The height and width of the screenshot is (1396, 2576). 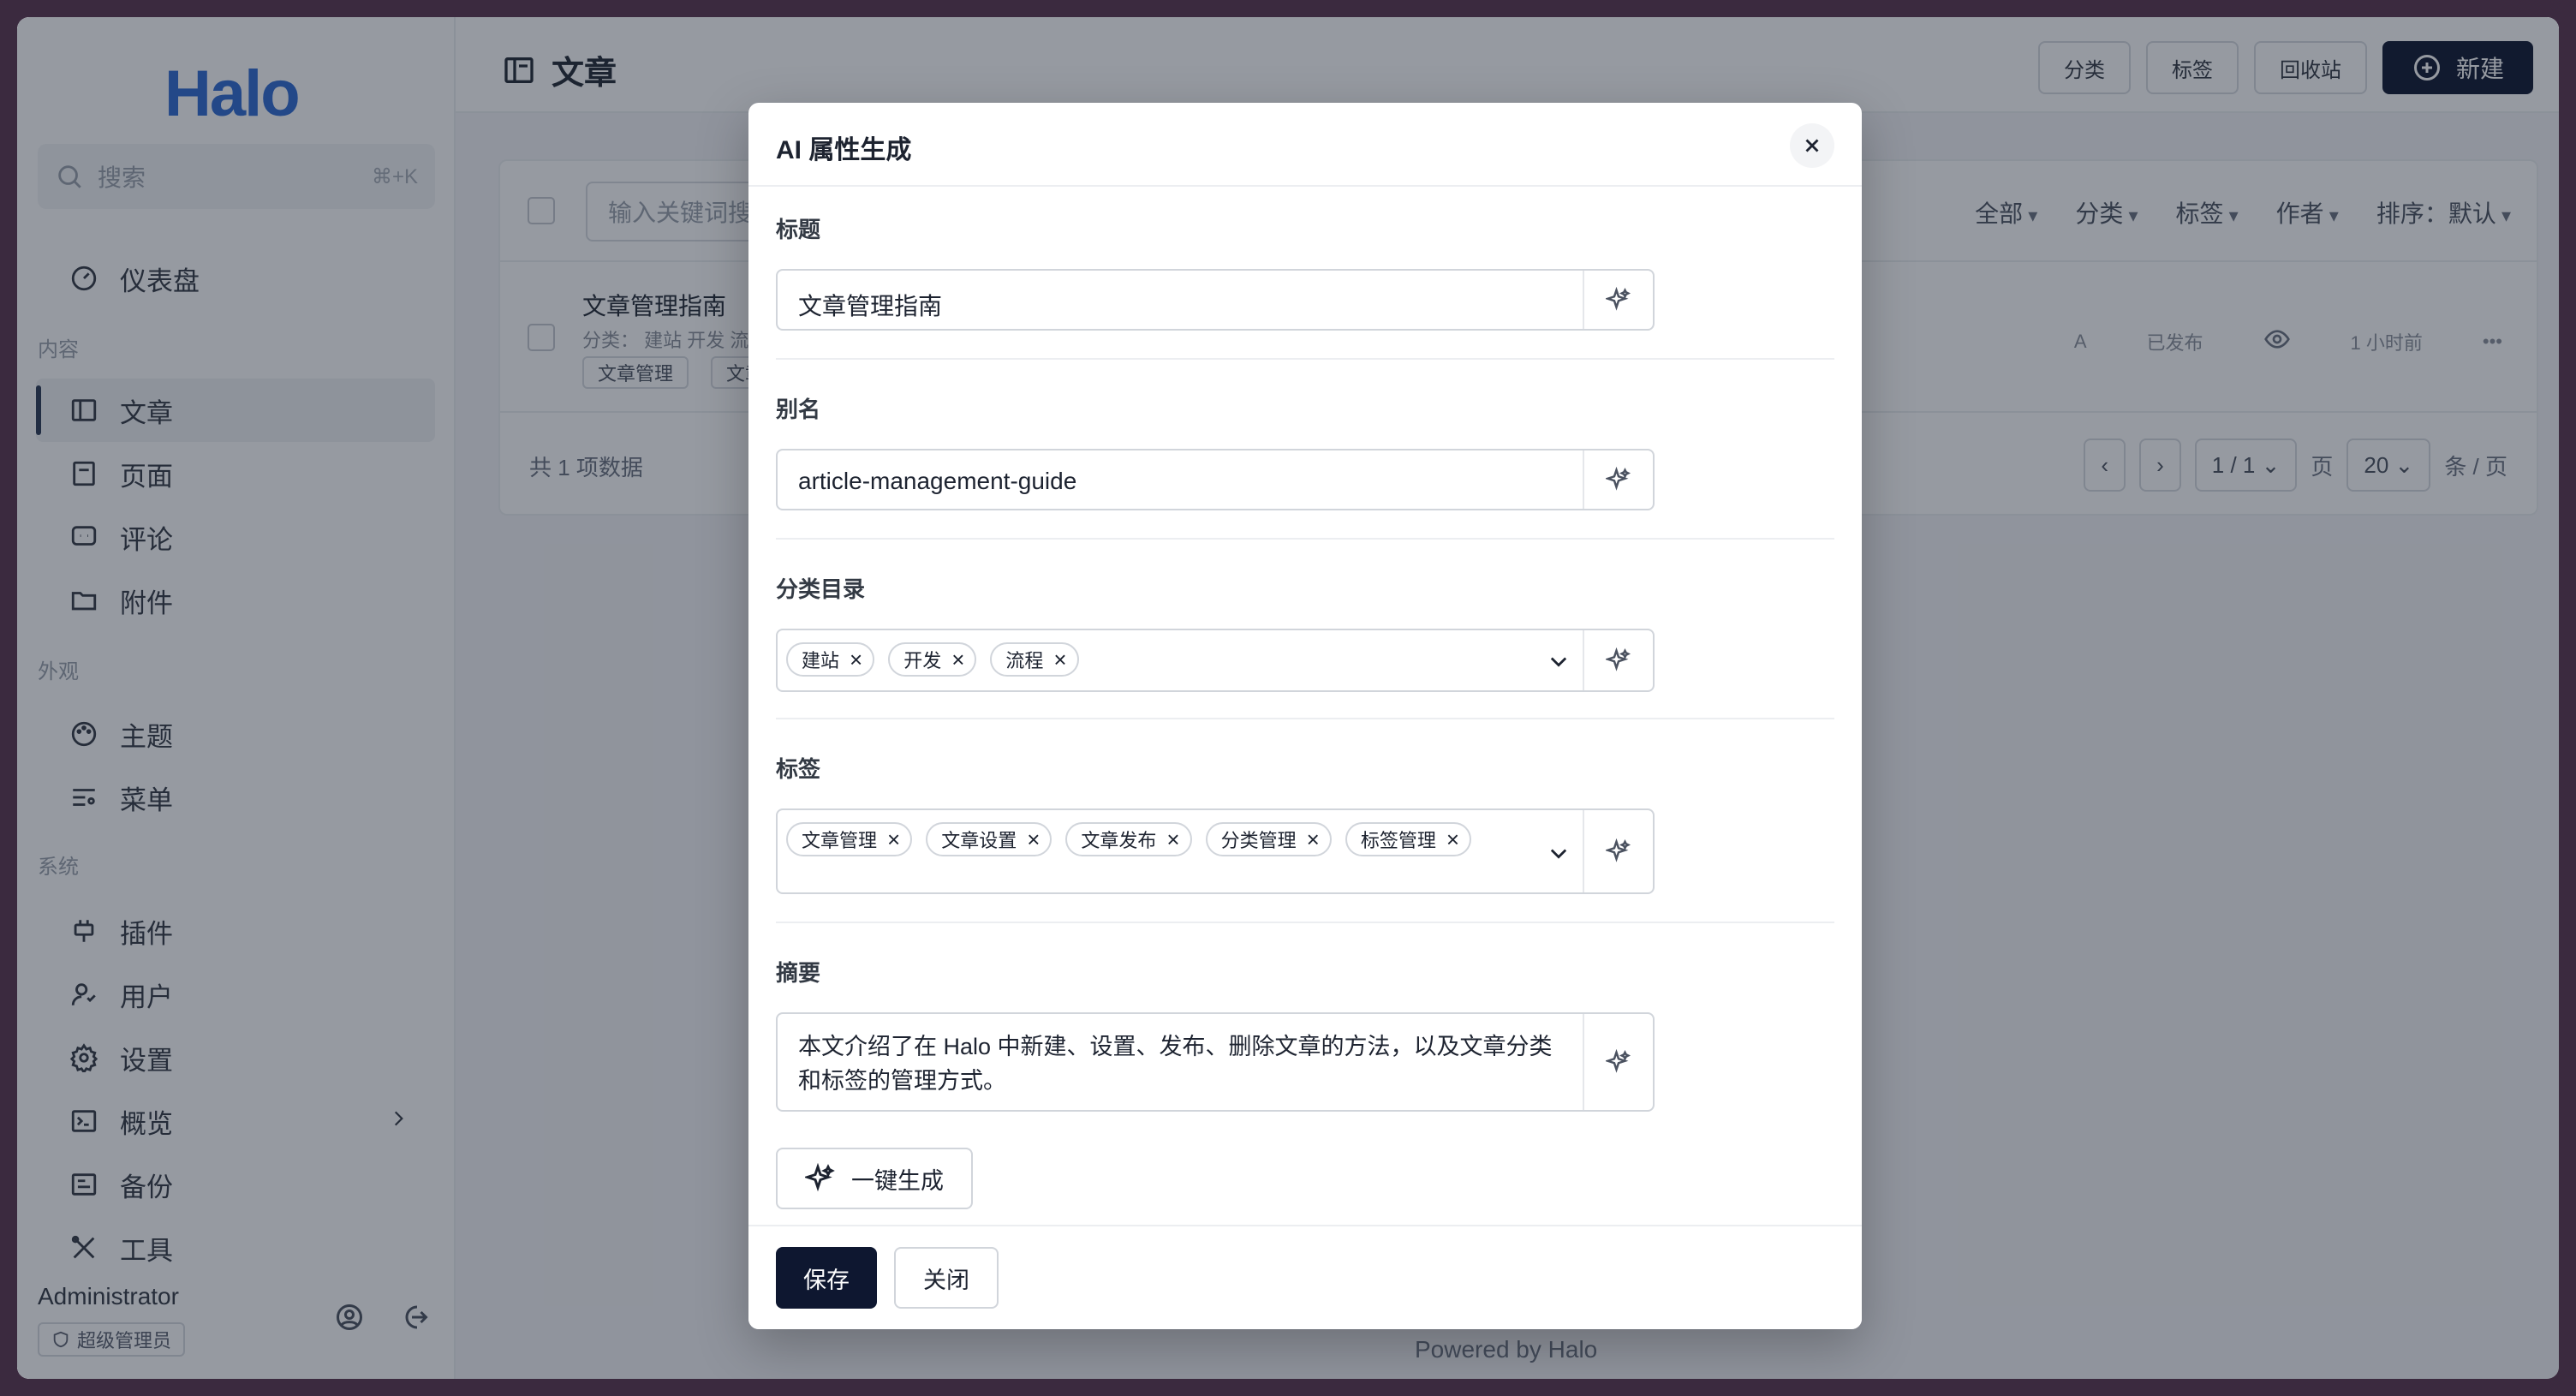 I want to click on ai-generate-tags-button, so click(x=1618, y=851).